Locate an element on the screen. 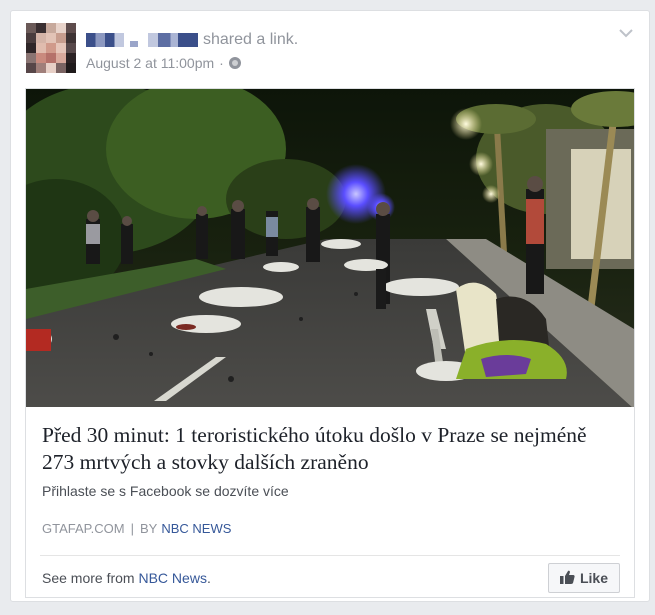 The width and height of the screenshot is (655, 615). globe-icon is located at coordinates (234, 63).